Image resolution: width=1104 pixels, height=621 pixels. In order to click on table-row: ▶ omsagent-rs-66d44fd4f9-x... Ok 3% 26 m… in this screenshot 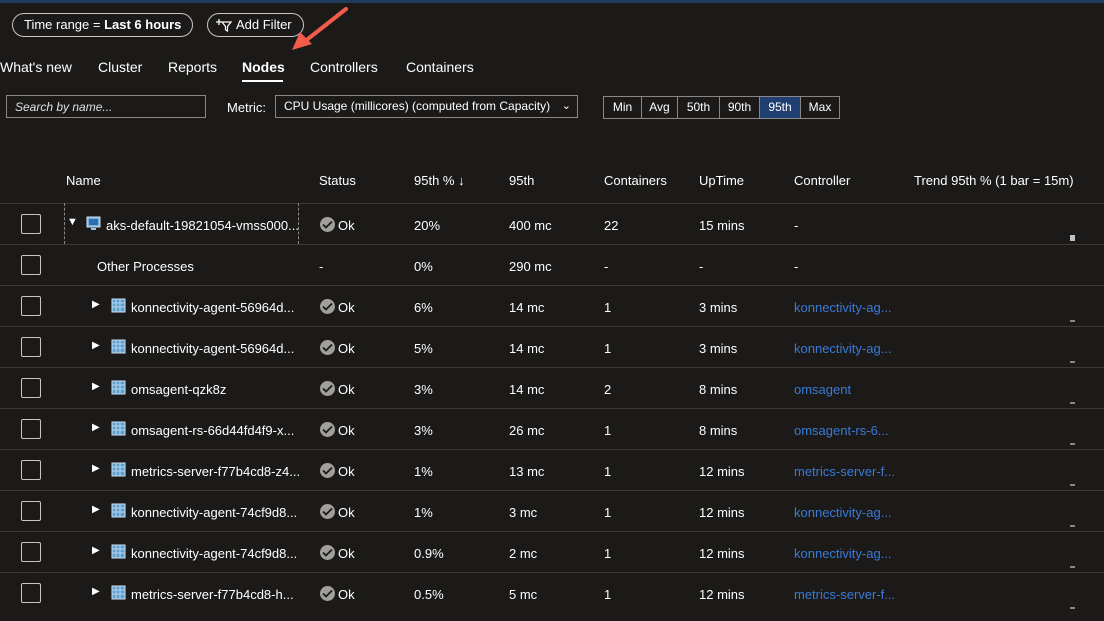, I will do `click(552, 429)`.